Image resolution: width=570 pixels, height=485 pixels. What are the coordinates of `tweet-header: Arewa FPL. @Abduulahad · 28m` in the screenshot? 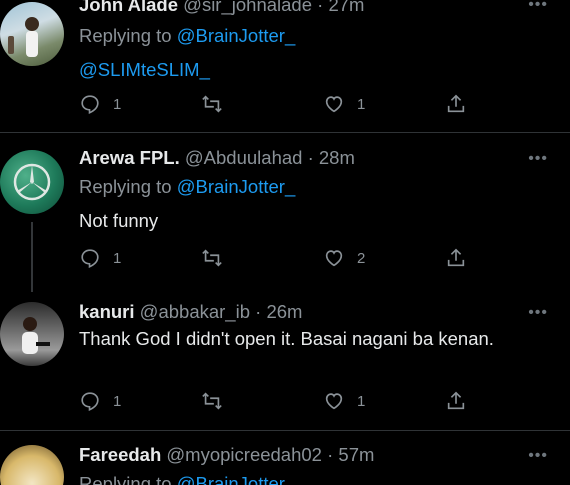 It's located at (217, 158).